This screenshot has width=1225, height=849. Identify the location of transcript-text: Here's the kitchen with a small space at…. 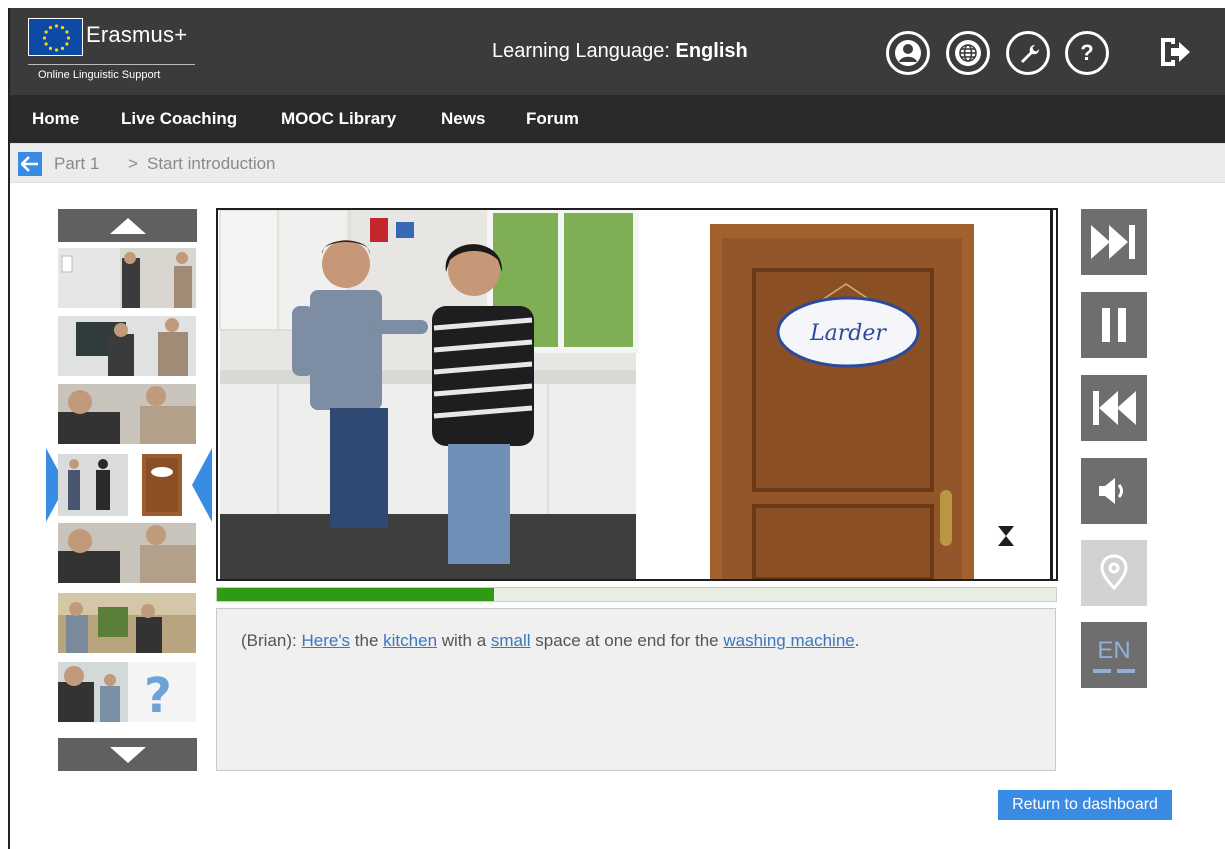
(580, 640).